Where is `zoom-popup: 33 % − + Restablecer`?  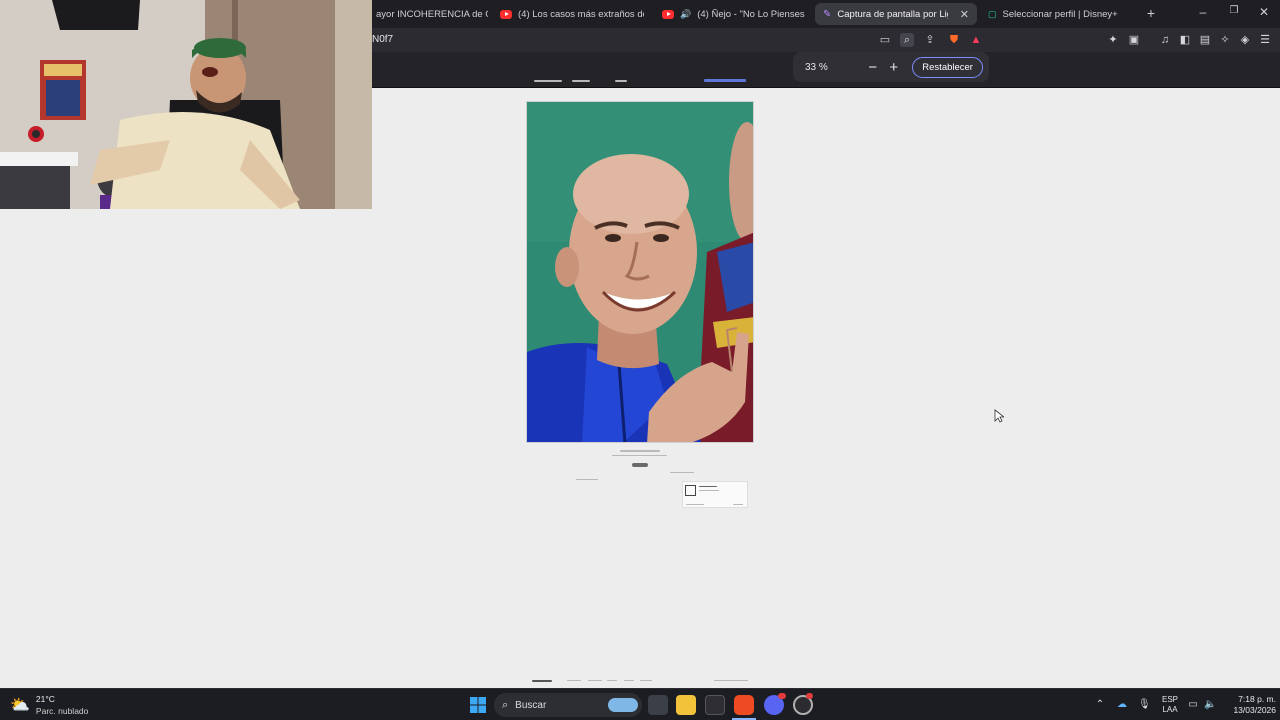 zoom-popup: 33 % − + Restablecer is located at coordinates (891, 67).